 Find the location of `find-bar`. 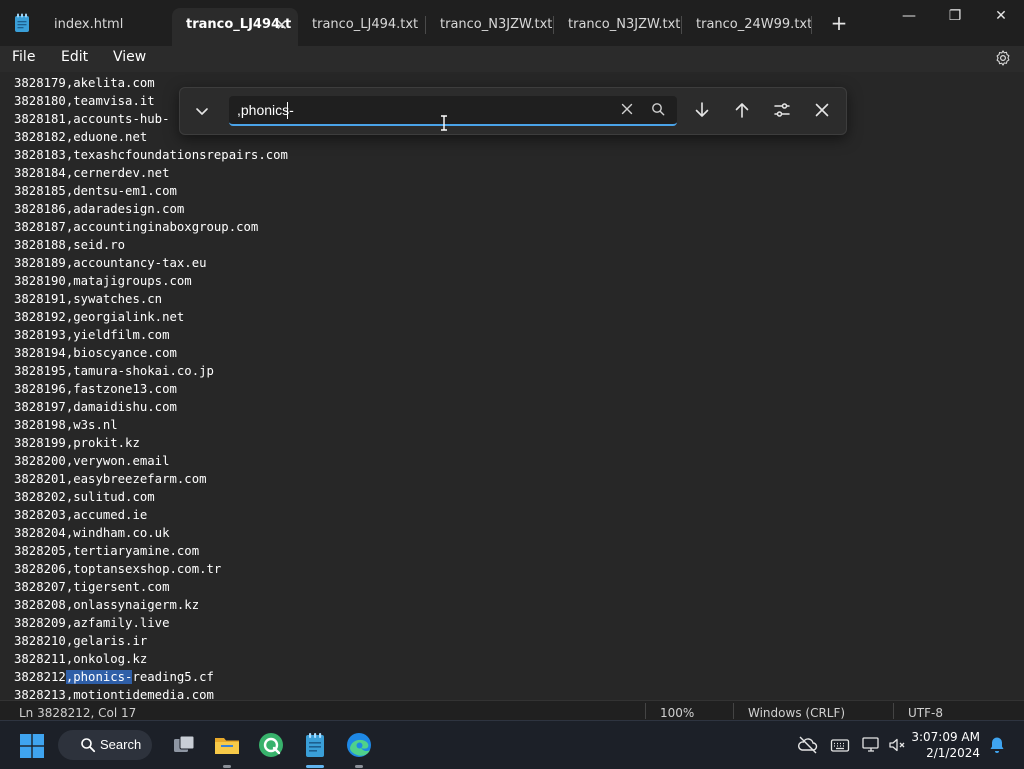

find-bar is located at coordinates (513, 111).